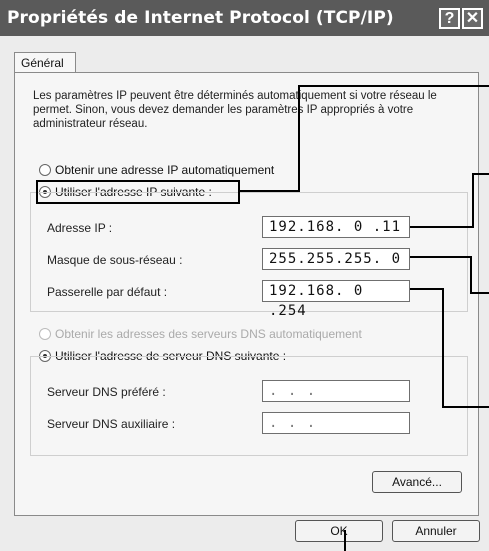 The height and width of the screenshot is (551, 489). What do you see at coordinates (436, 531) in the screenshot?
I see `cancel-button: Annuler` at bounding box center [436, 531].